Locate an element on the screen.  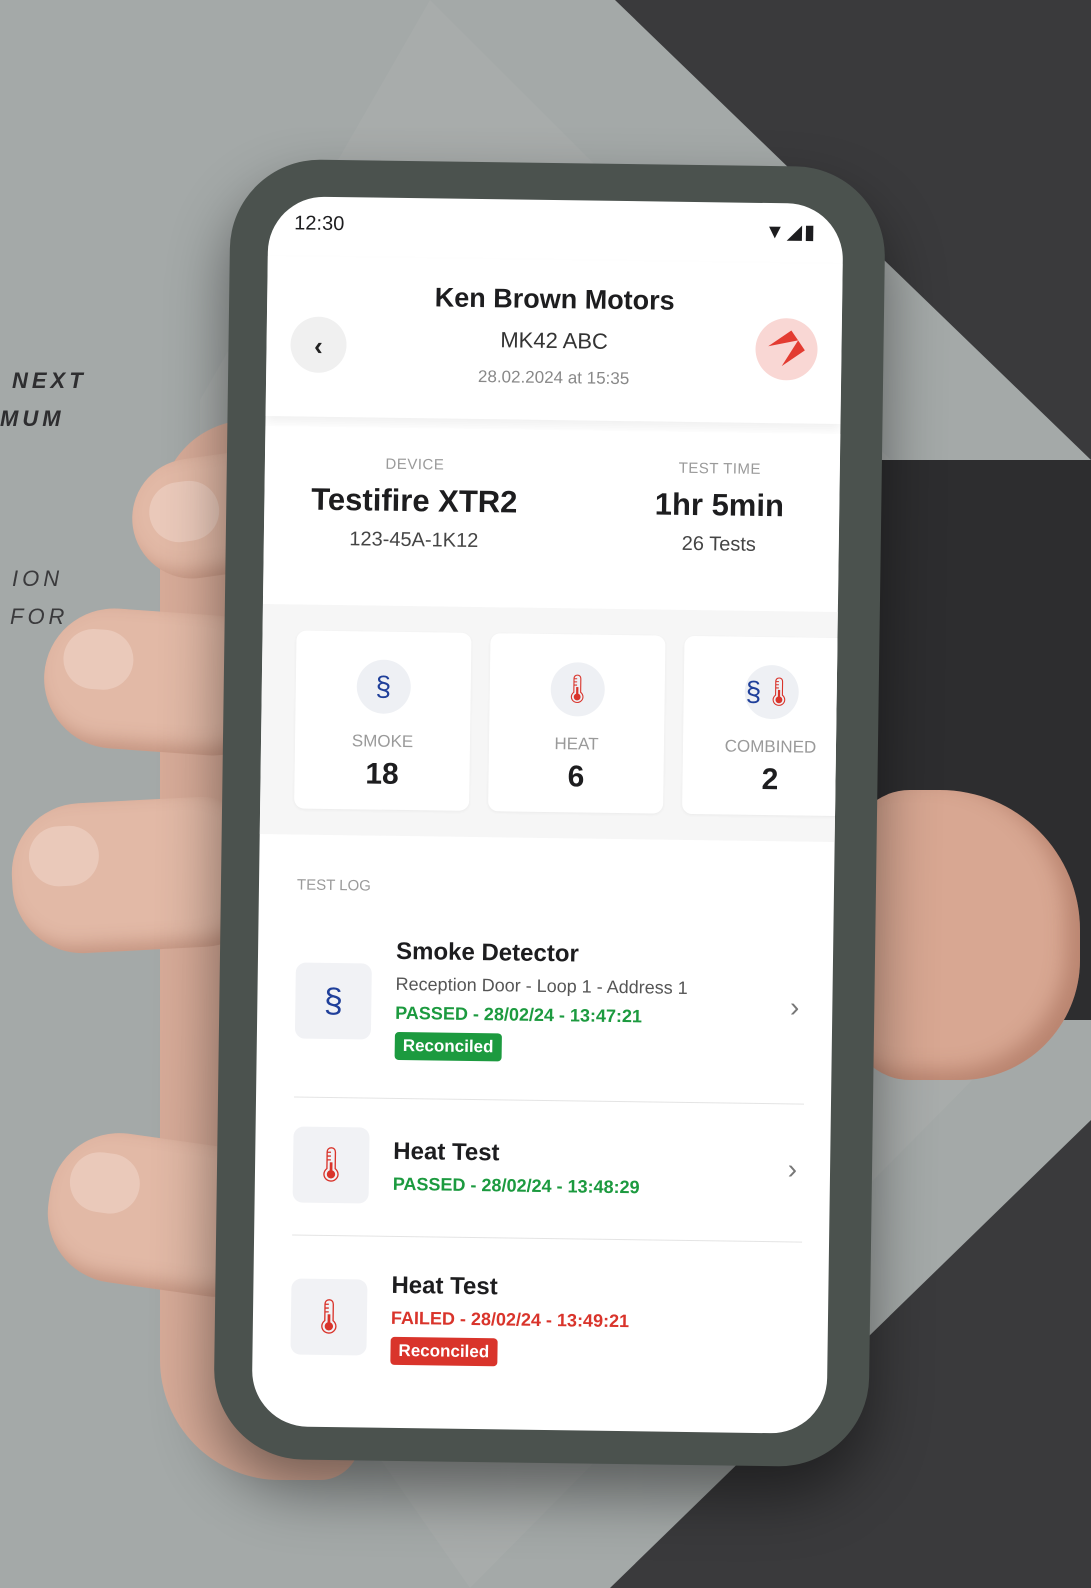
device-column: DEVICE Testifire XTR2 123-45A-1K12 is located at coordinates (414, 504).